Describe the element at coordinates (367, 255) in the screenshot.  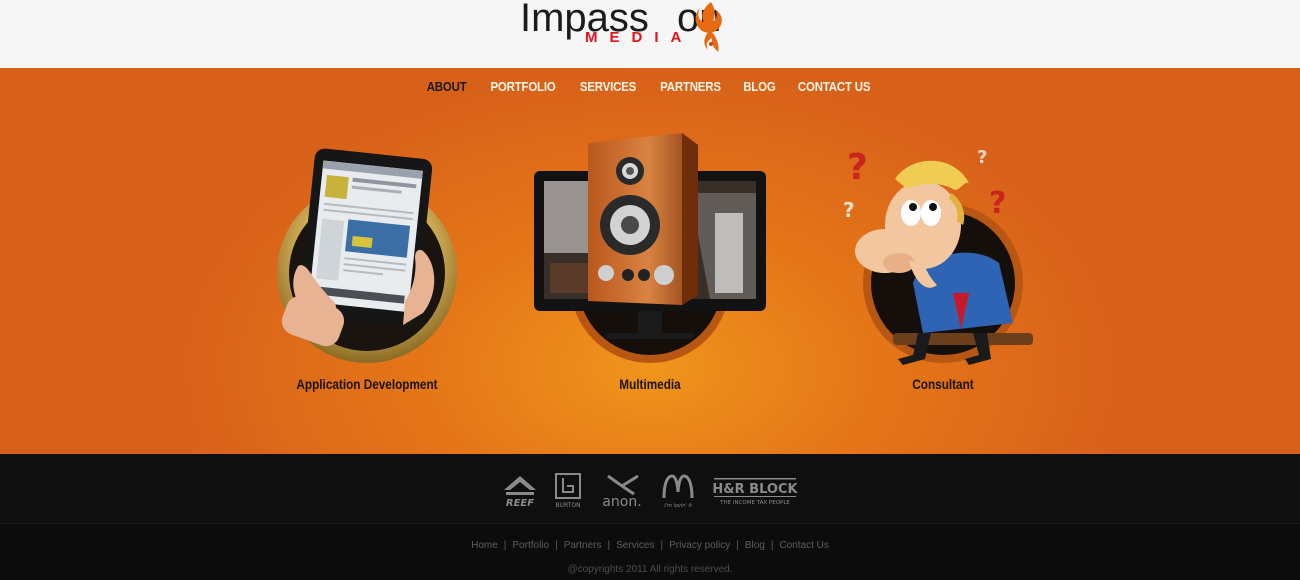
I see `tablet-icon` at that location.